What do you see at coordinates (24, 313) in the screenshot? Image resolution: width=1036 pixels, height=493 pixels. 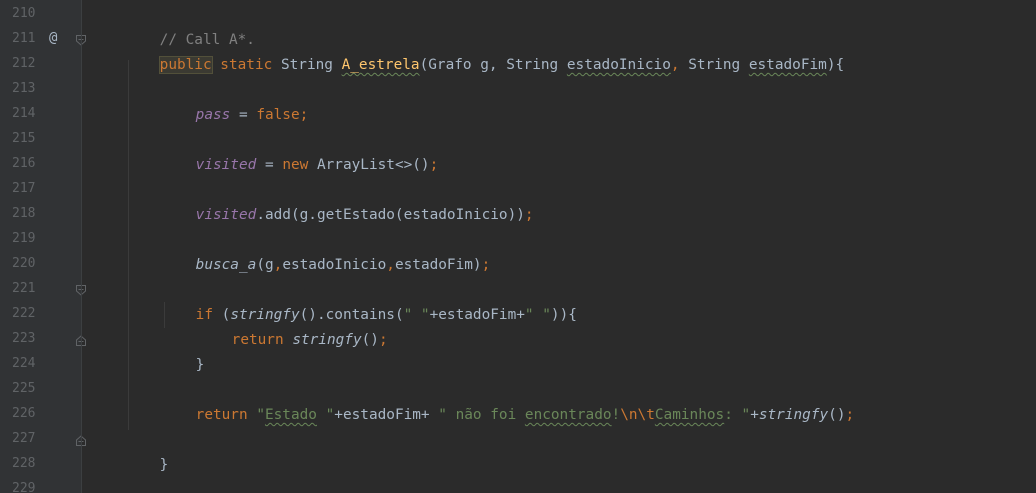 I see `line-number: 222` at bounding box center [24, 313].